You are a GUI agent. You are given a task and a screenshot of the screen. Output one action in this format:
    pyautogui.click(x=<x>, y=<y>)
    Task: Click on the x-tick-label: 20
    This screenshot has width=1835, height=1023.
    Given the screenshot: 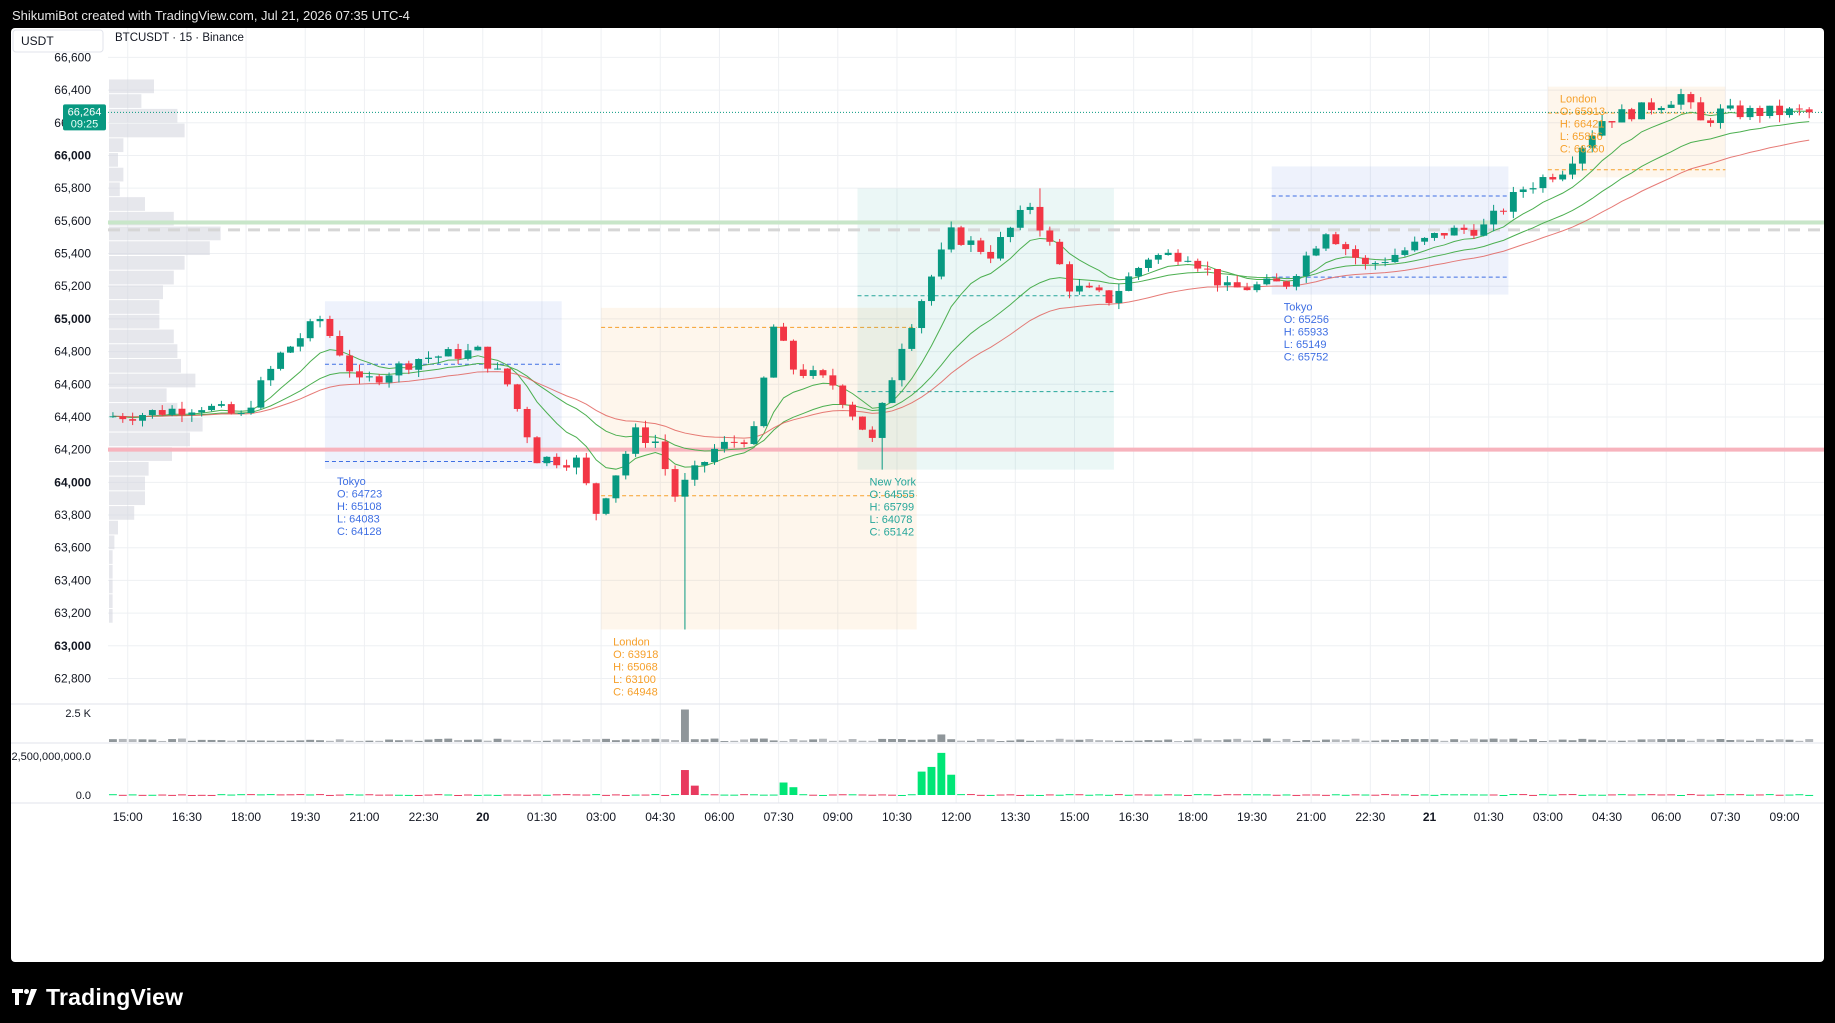 What is the action you would take?
    pyautogui.click(x=483, y=817)
    